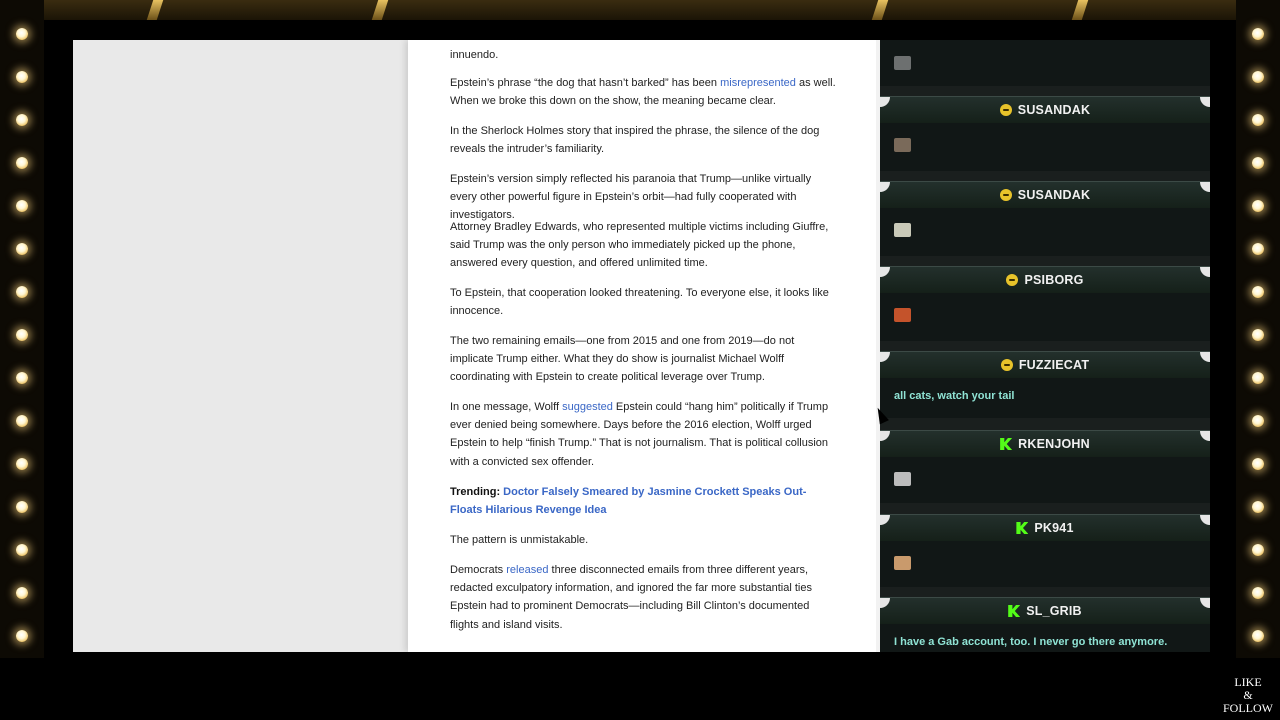  I want to click on trending-label: Trending:, so click(477, 492).